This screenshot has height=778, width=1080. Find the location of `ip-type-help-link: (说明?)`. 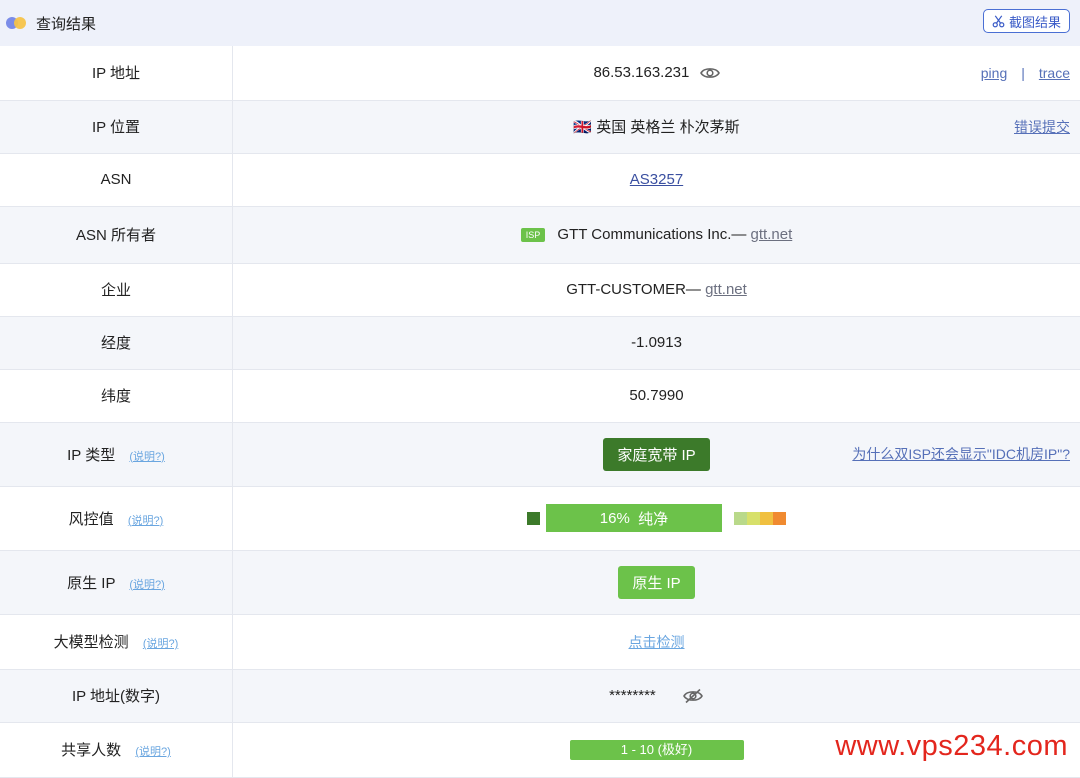

ip-type-help-link: (说明?) is located at coordinates (146, 457).